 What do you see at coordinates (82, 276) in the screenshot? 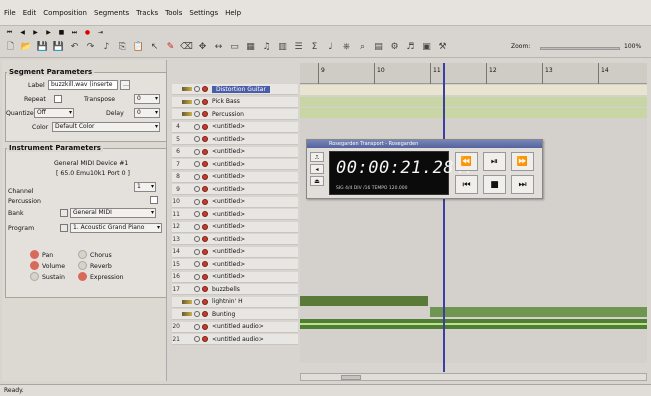
I see `expression-knob` at bounding box center [82, 276].